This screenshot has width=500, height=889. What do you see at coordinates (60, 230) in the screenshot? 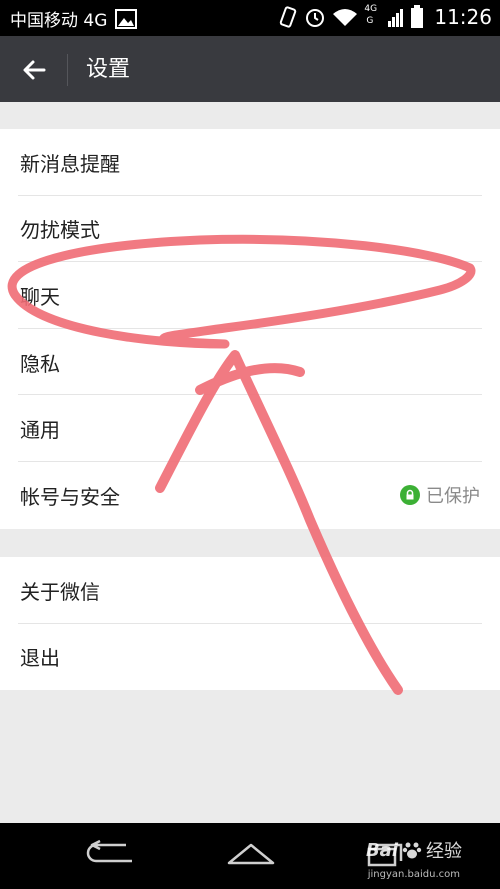
I see `settings-item-label: 勿扰模式` at bounding box center [60, 230].